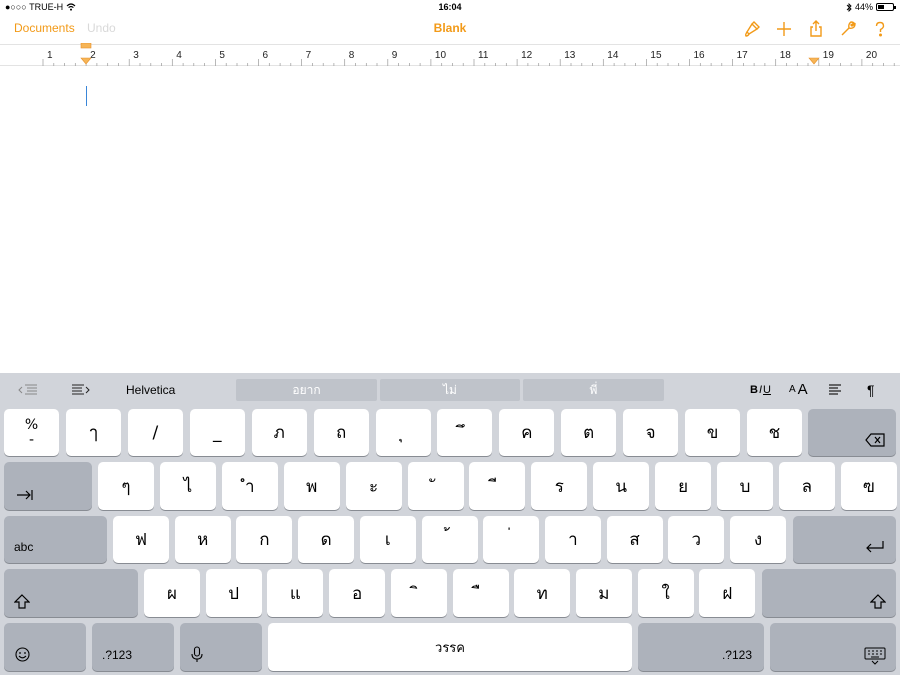 This screenshot has width=900, height=675. What do you see at coordinates (295, 593) in the screenshot?
I see `key-row4-3: แ` at bounding box center [295, 593].